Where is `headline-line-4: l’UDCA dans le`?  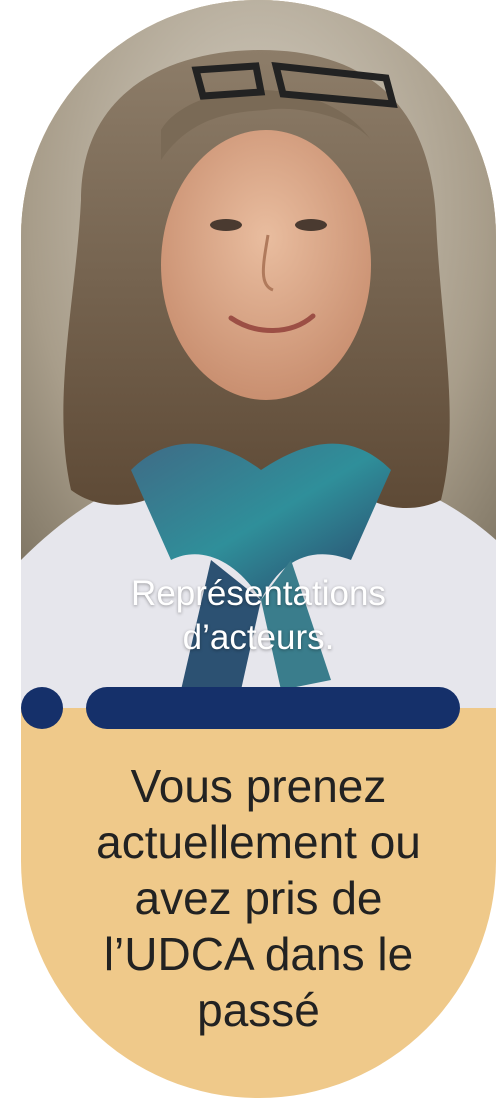 headline-line-4: l’UDCA dans le is located at coordinates (258, 954).